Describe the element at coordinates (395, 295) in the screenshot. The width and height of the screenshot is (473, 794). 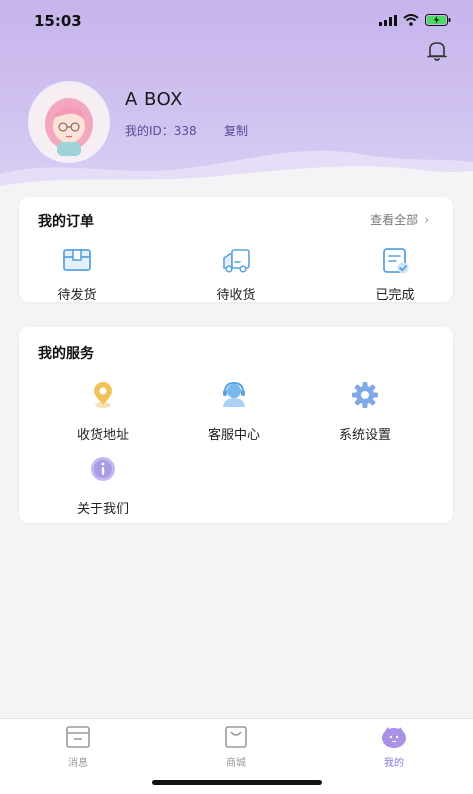
I see `order-item-label: 已完成` at that location.